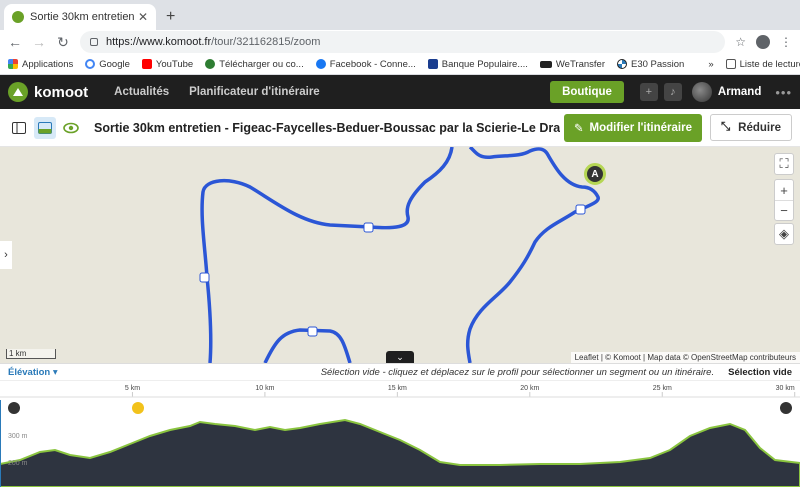 The width and height of the screenshot is (800, 500). Describe the element at coordinates (595, 174) in the screenshot. I see `start-marker: A` at that location.